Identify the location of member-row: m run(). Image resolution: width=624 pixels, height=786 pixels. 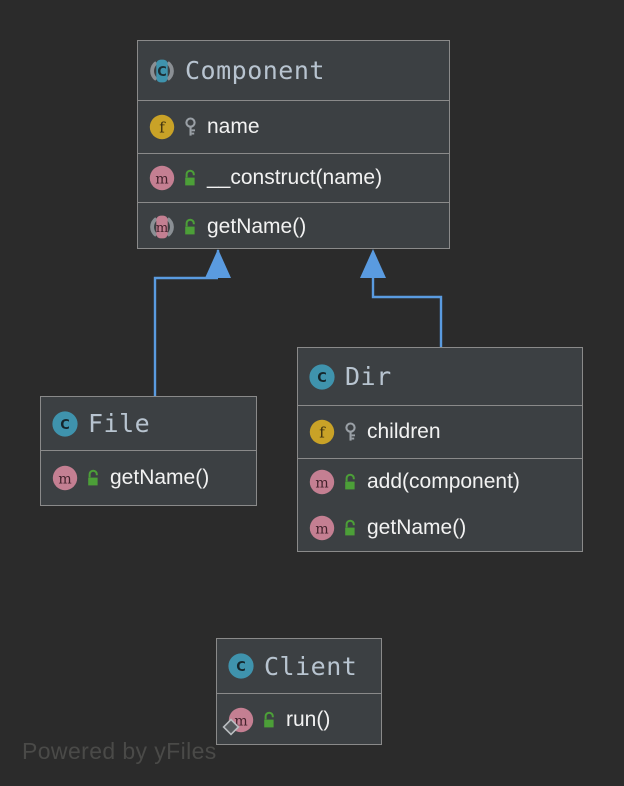
(299, 719).